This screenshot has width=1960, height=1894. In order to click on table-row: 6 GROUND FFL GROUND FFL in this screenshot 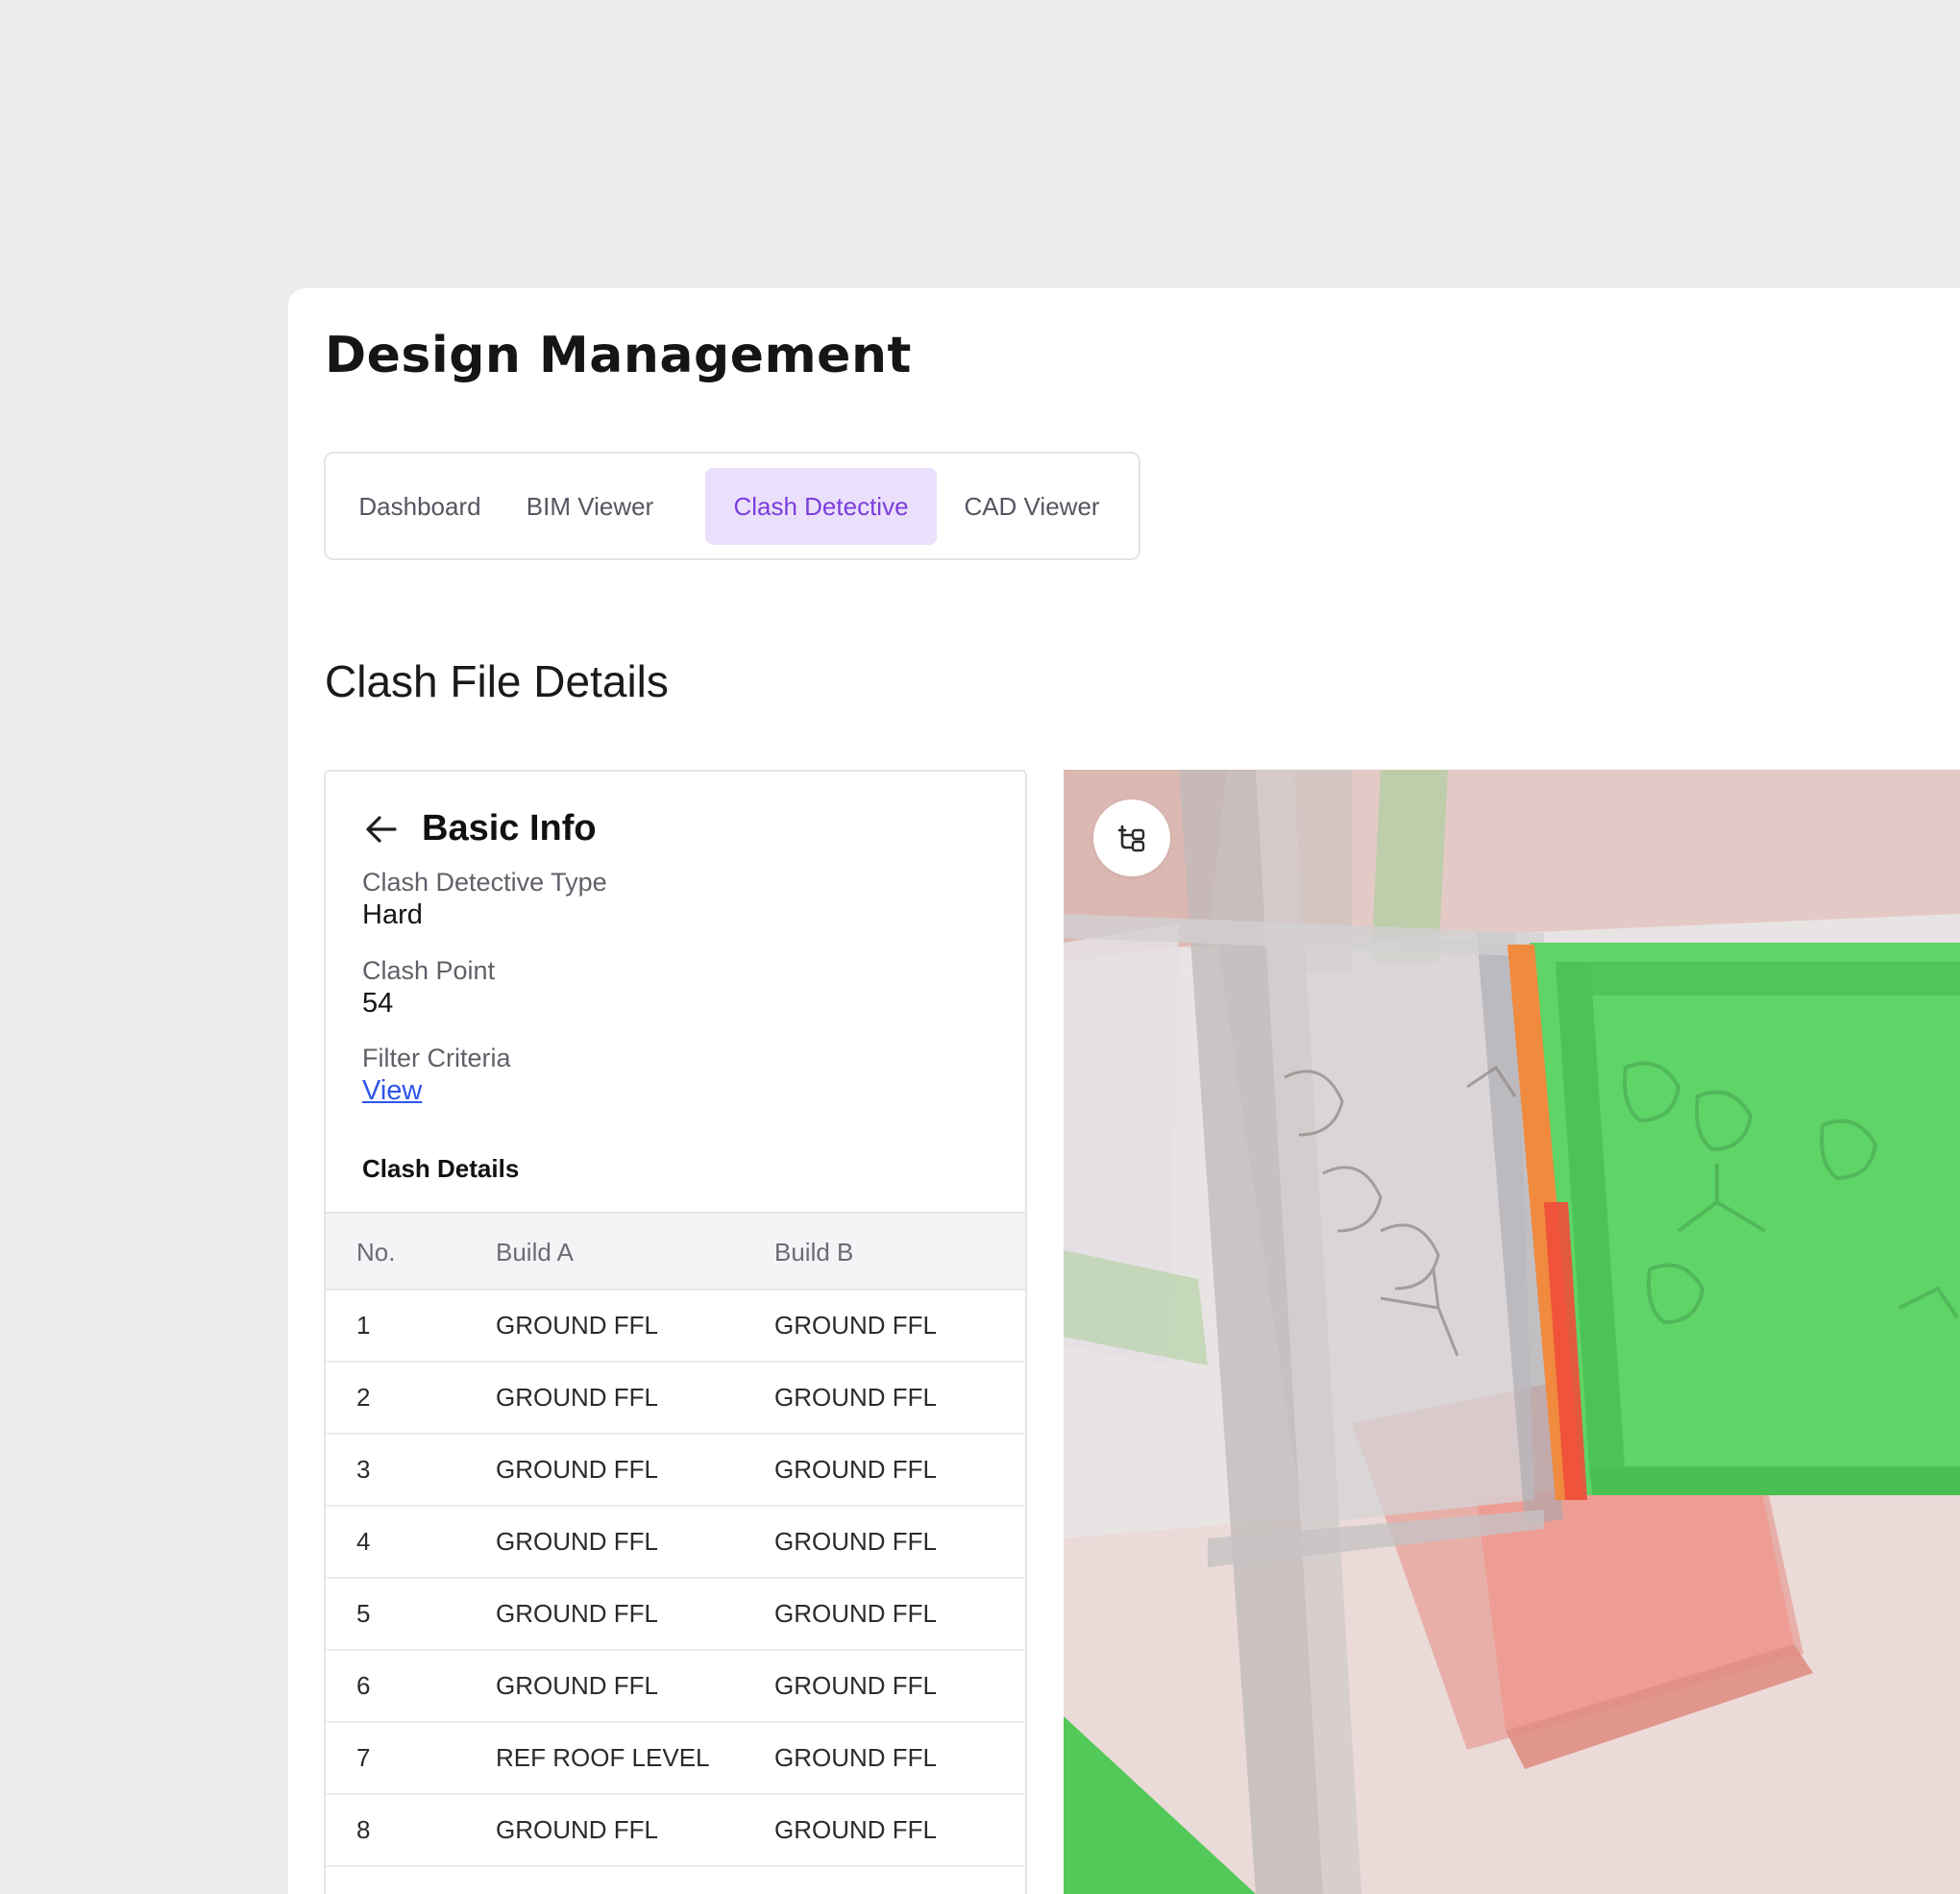, I will do `click(675, 1687)`.